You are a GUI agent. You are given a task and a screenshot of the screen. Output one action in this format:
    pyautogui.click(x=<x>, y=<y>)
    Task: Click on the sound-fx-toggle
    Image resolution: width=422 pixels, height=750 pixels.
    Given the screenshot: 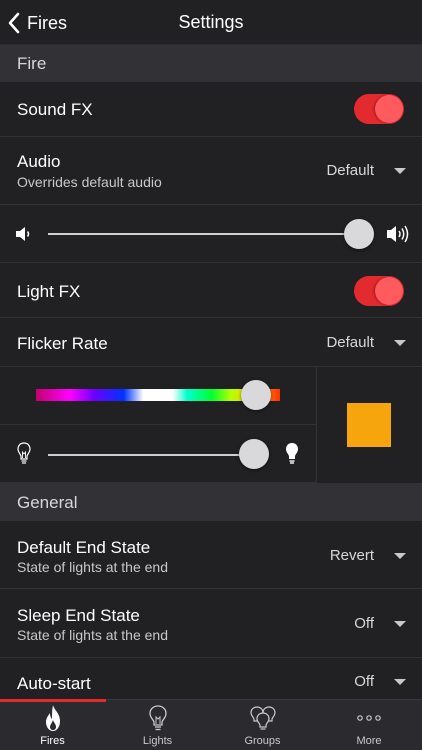 What is the action you would take?
    pyautogui.click(x=379, y=109)
    